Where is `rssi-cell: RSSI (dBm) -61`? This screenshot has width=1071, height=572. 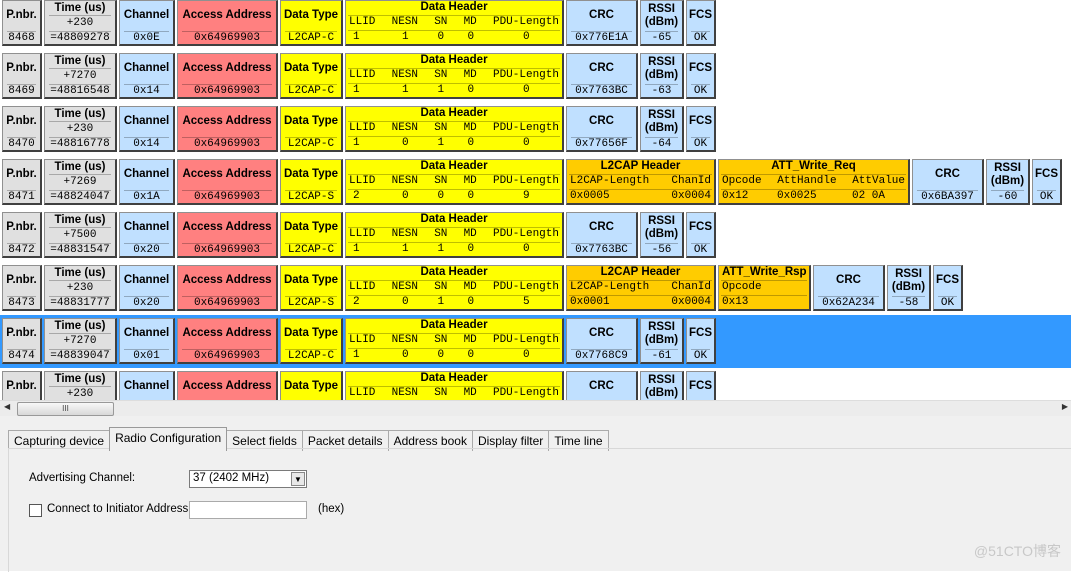
rssi-cell: RSSI (dBm) -61 is located at coordinates (662, 341).